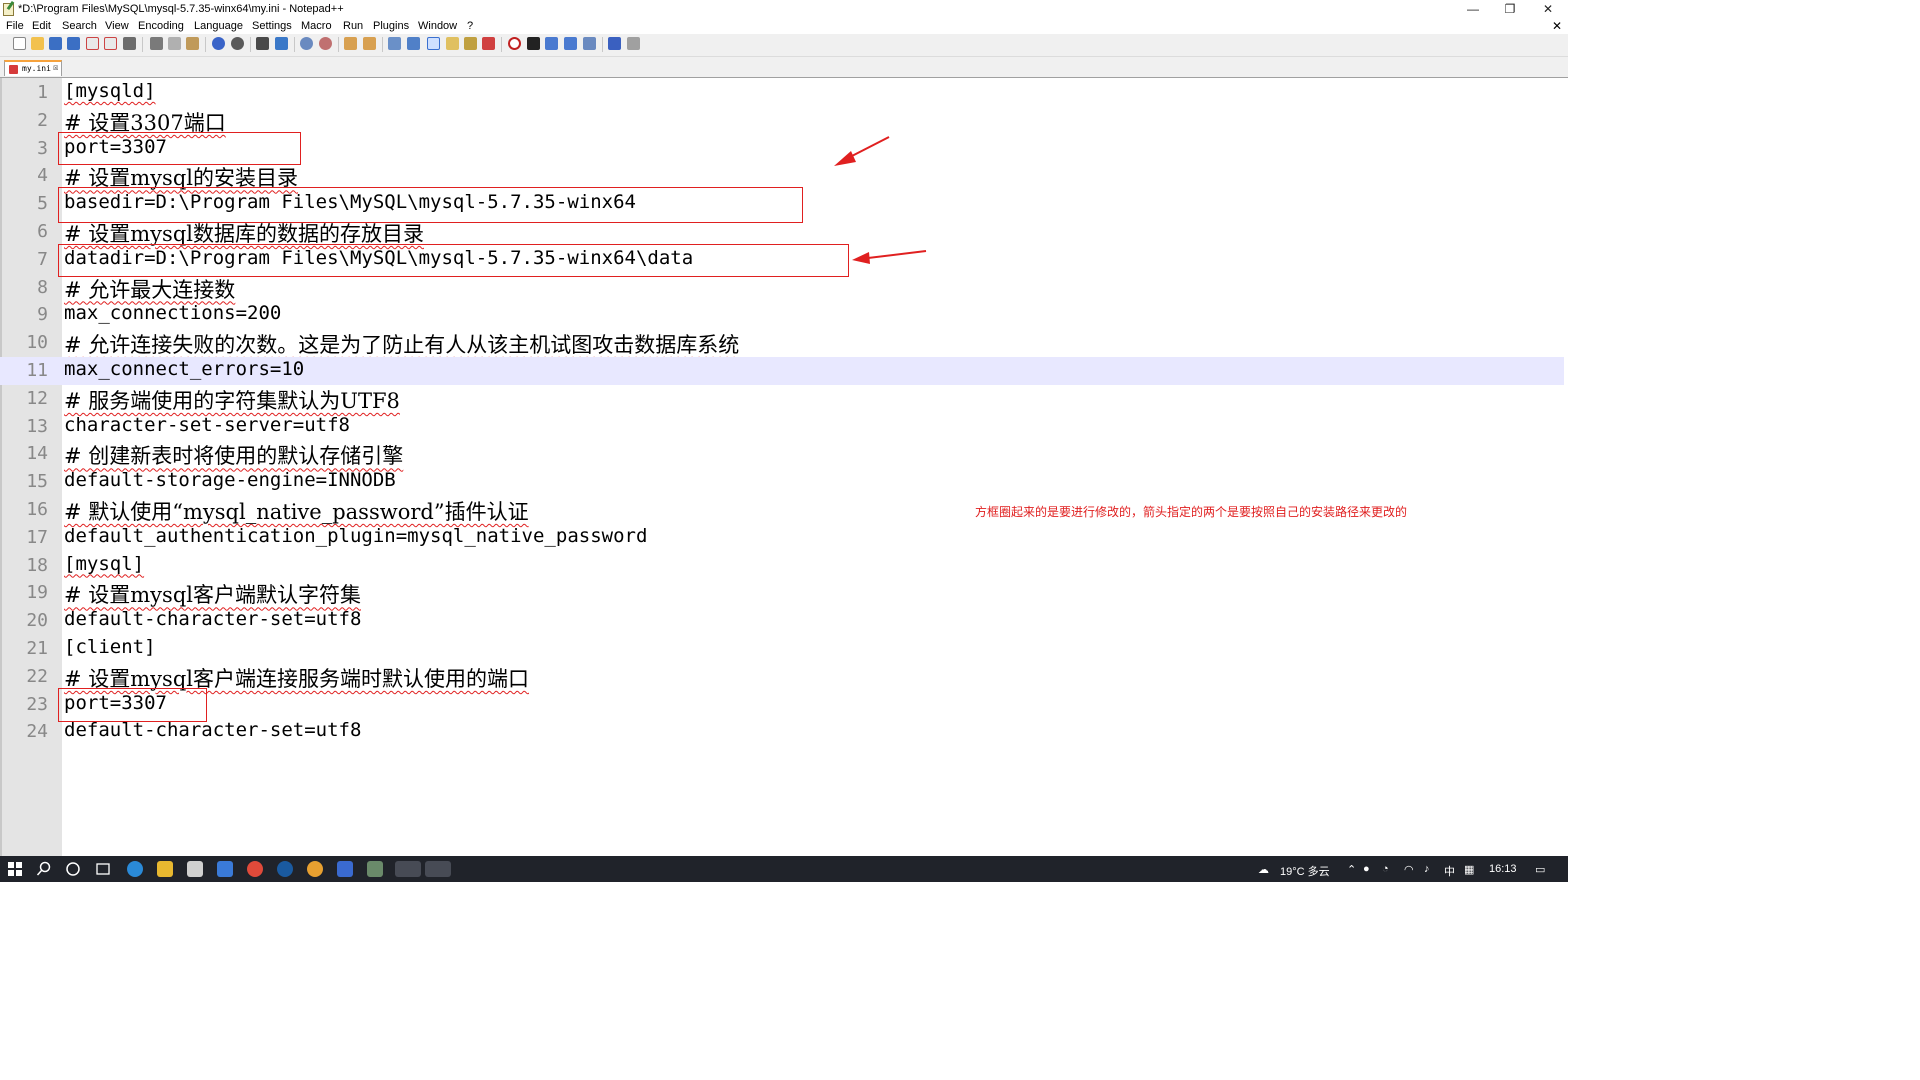  I want to click on save-macro-icon, so click(589, 43).